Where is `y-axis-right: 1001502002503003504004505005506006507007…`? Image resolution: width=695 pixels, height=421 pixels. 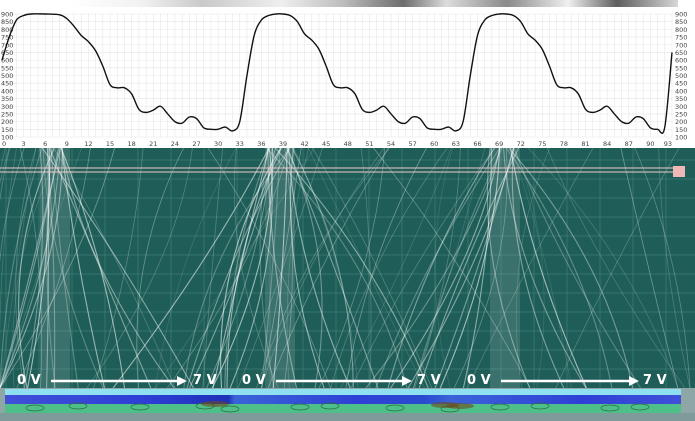
y-axis-right: 1001502002503003504004505005506006507007… is located at coordinates (681, 76).